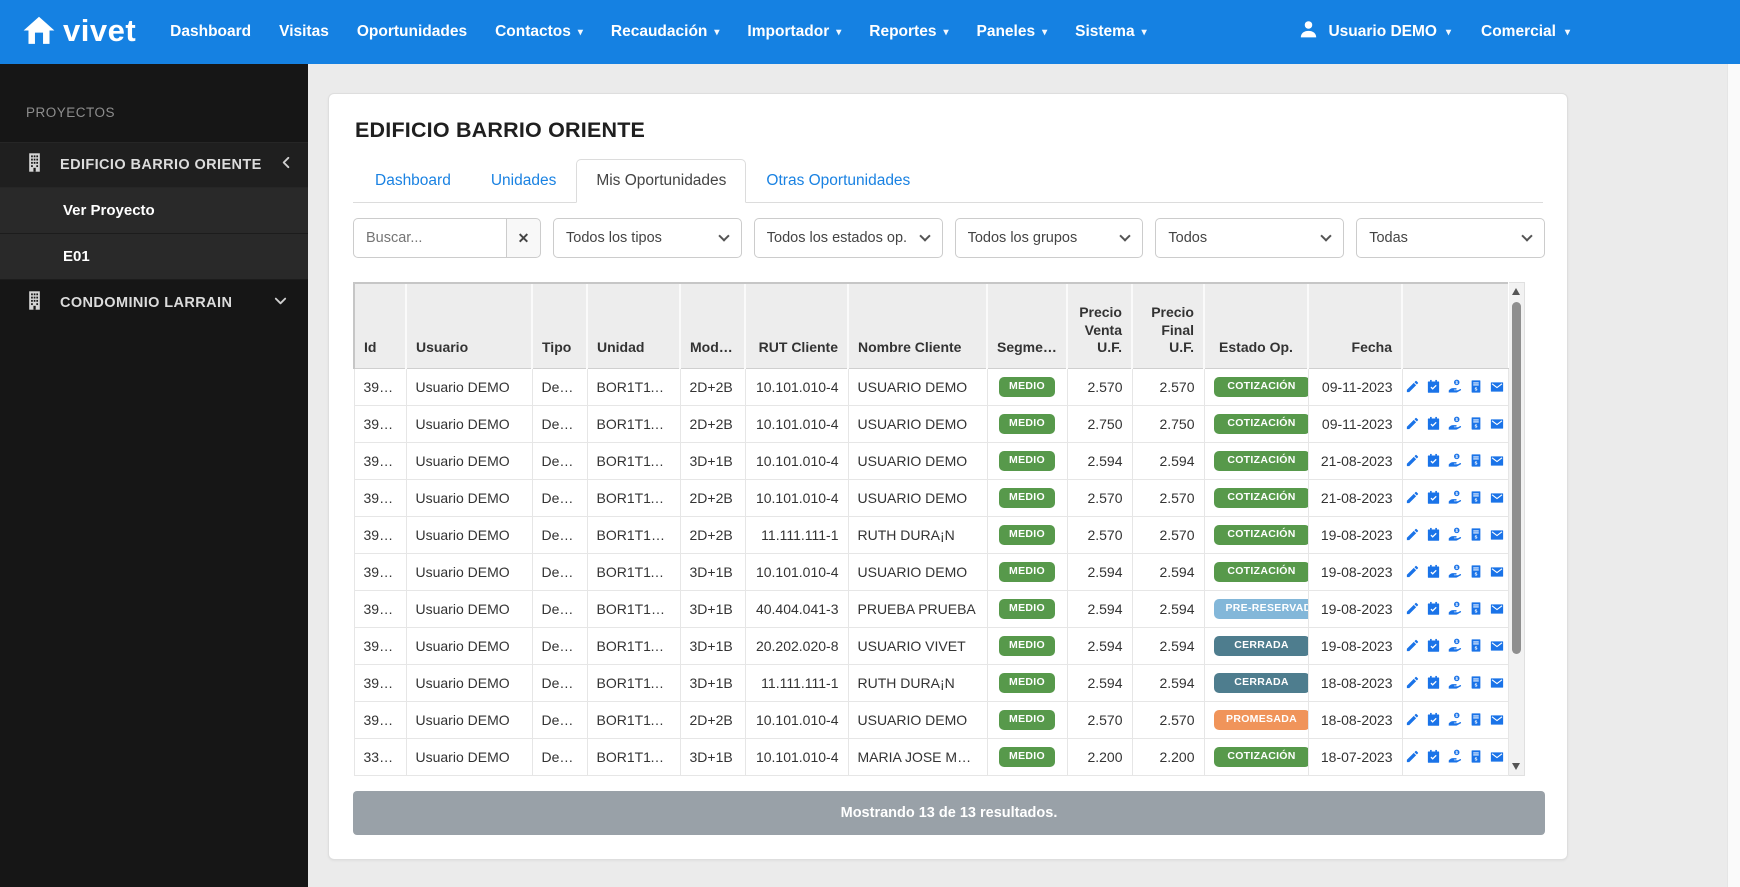 The height and width of the screenshot is (887, 1740). I want to click on column-header-id: Id, so click(379, 325).